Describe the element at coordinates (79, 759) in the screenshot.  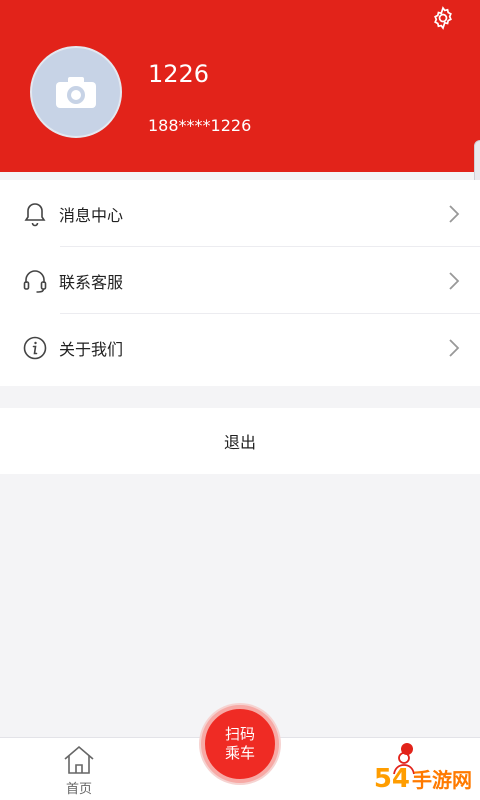
I see `home-icon` at that location.